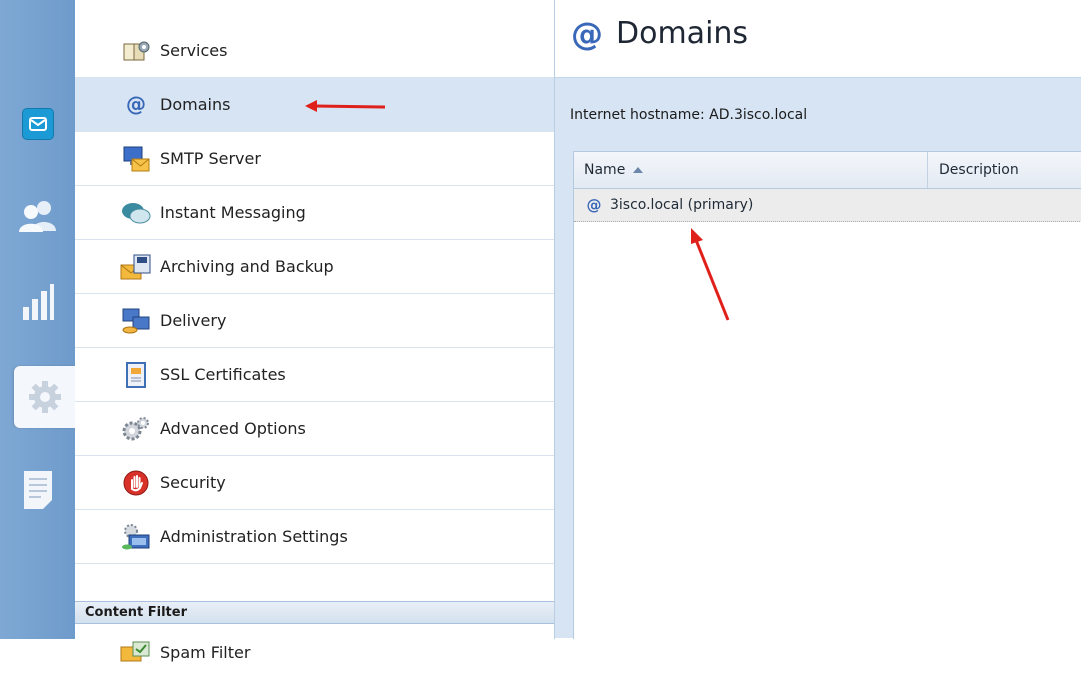 The image size is (1081, 679). I want to click on rail-users-button, so click(37, 216).